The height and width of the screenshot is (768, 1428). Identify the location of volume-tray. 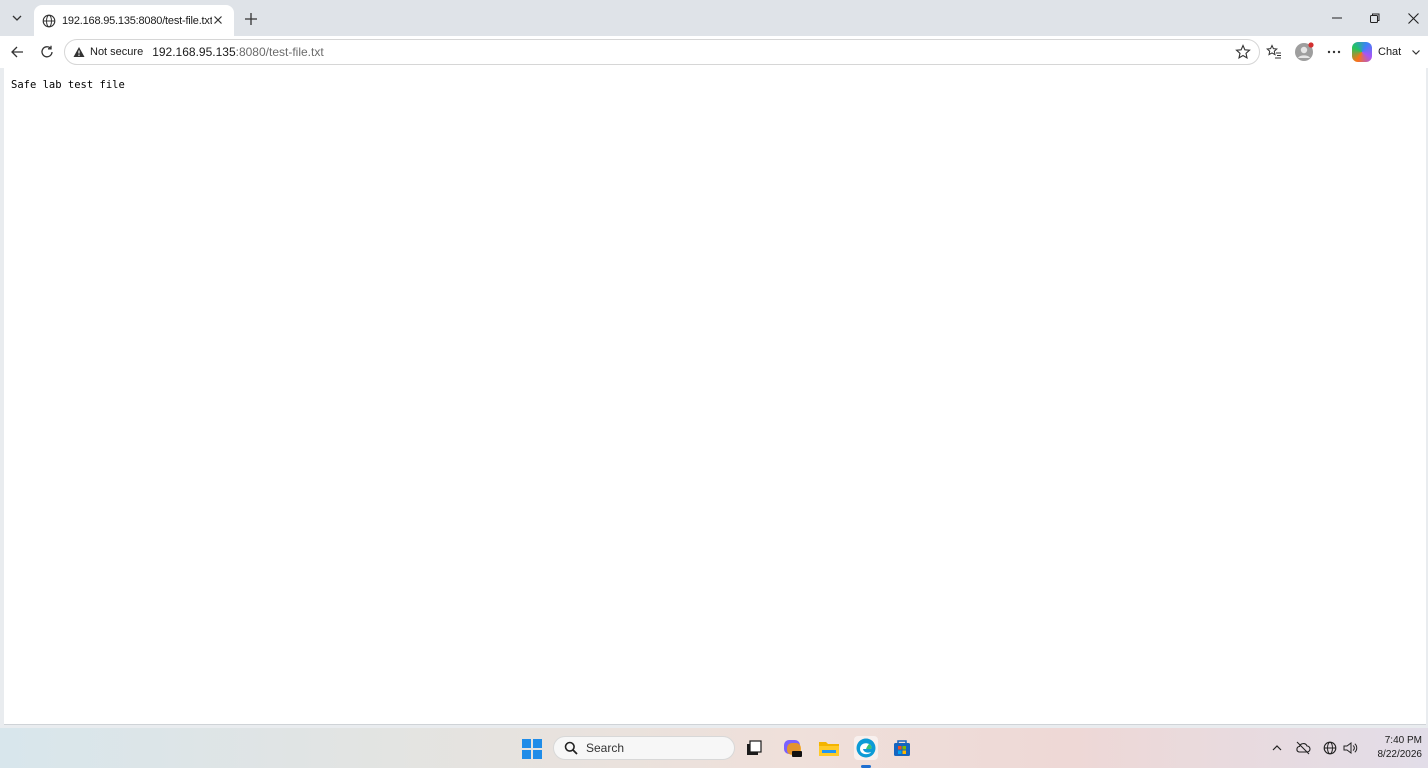
(1350, 748).